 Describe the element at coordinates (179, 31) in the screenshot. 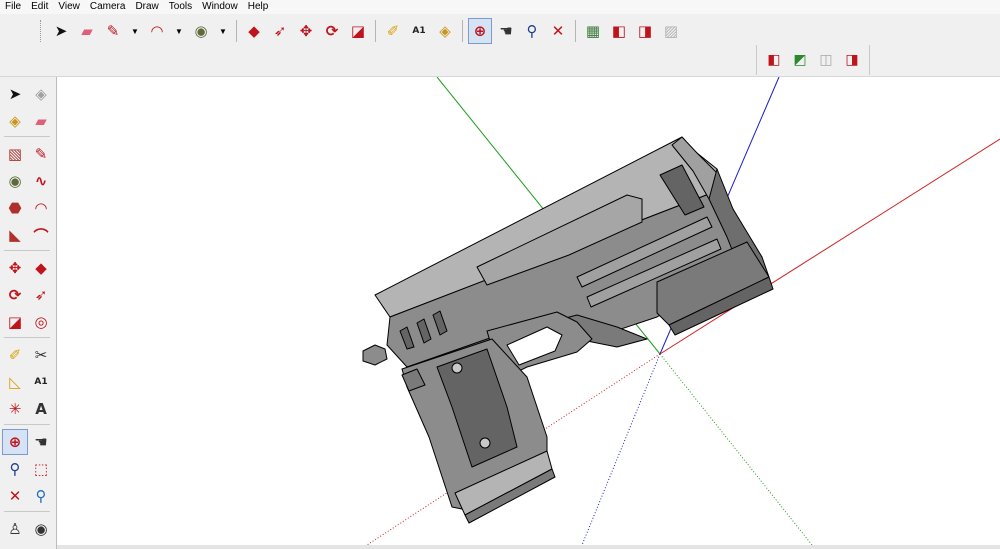

I see `arc-dropdown-arrow: ▼` at that location.